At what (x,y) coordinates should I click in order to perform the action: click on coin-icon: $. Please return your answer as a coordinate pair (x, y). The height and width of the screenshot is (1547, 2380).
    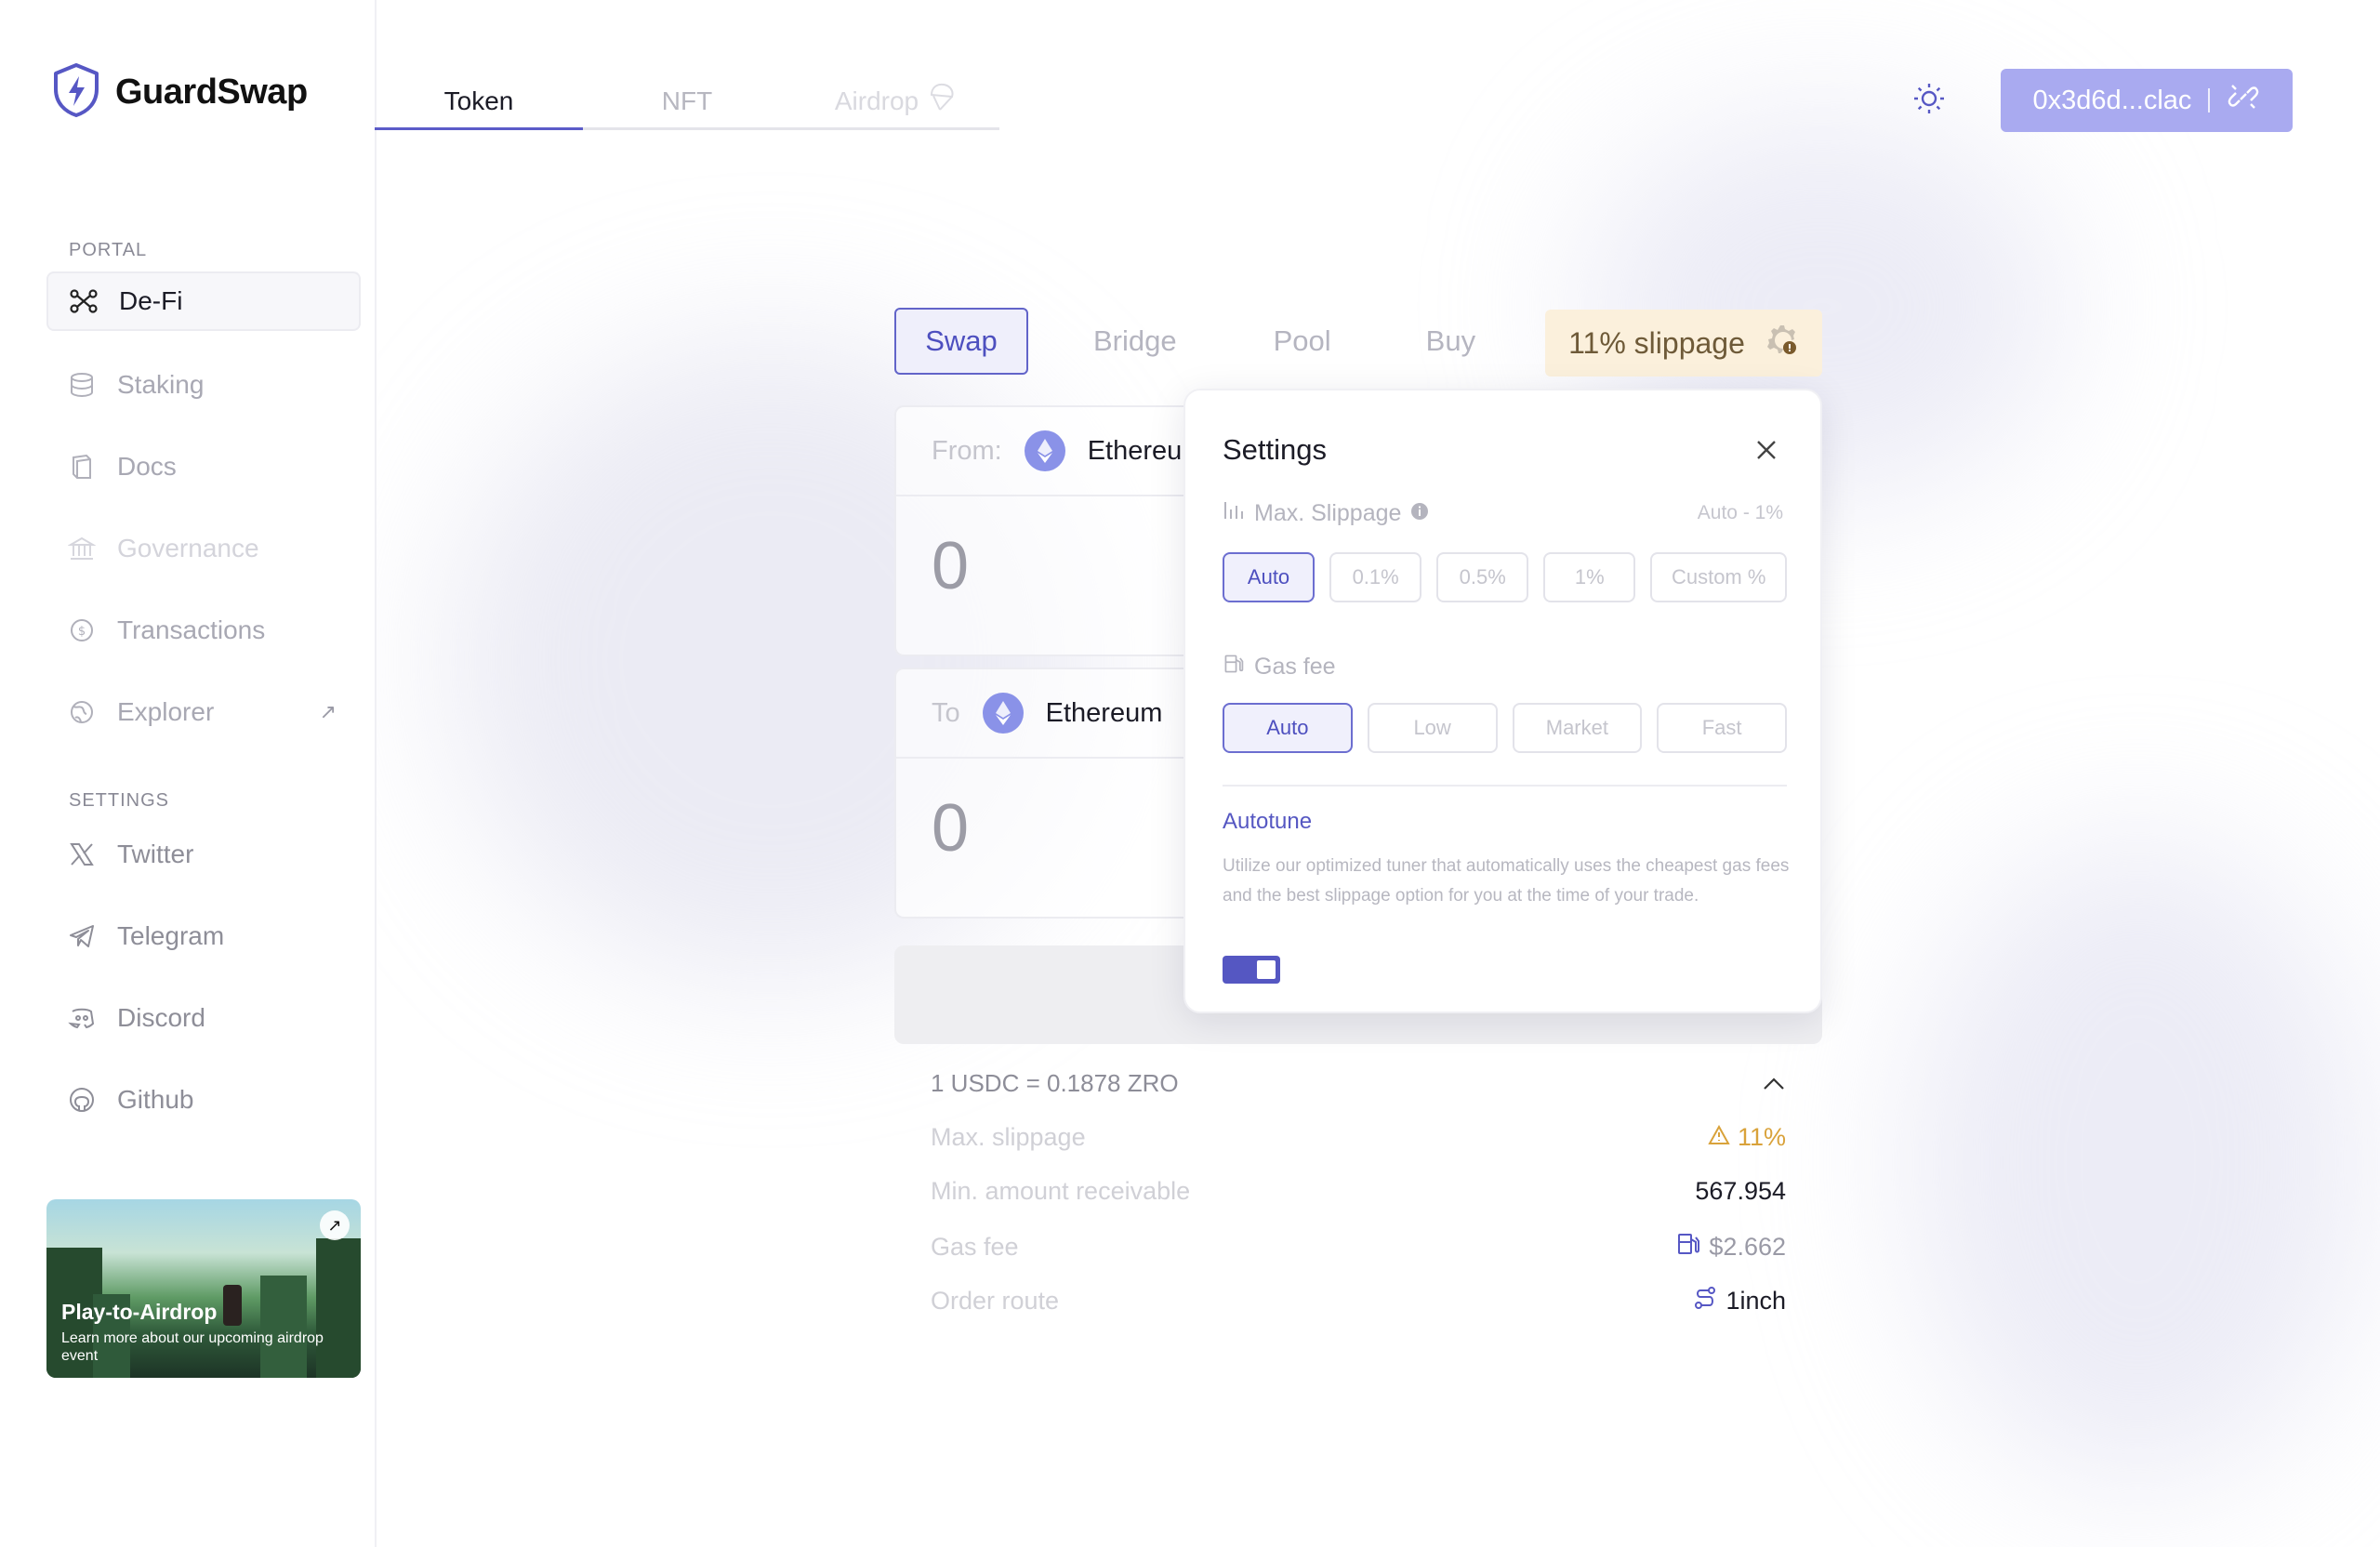
    Looking at the image, I should click on (82, 630).